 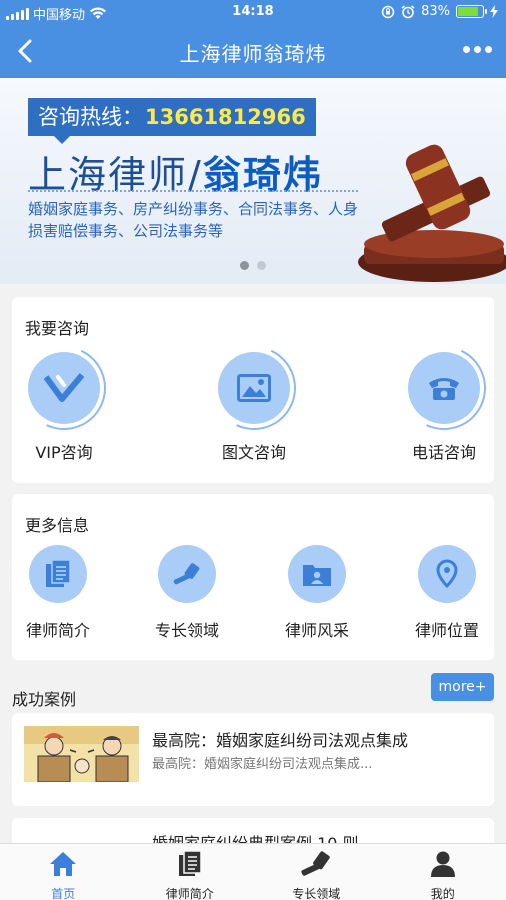 I want to click on image-consult-label: 图文咨询, so click(x=254, y=451).